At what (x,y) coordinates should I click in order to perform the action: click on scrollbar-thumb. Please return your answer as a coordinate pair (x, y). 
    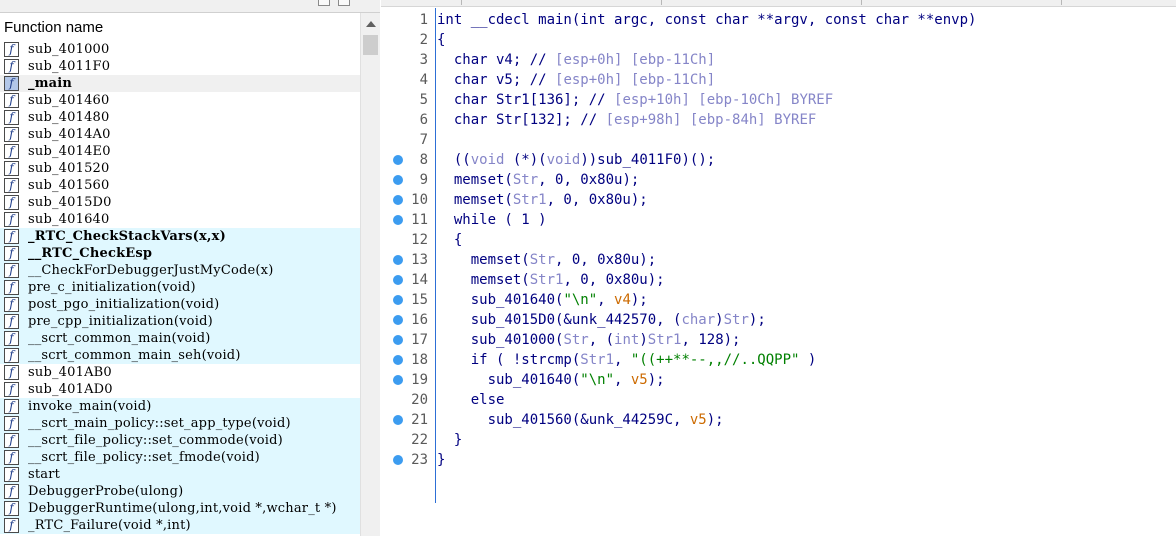
    Looking at the image, I should click on (370, 45).